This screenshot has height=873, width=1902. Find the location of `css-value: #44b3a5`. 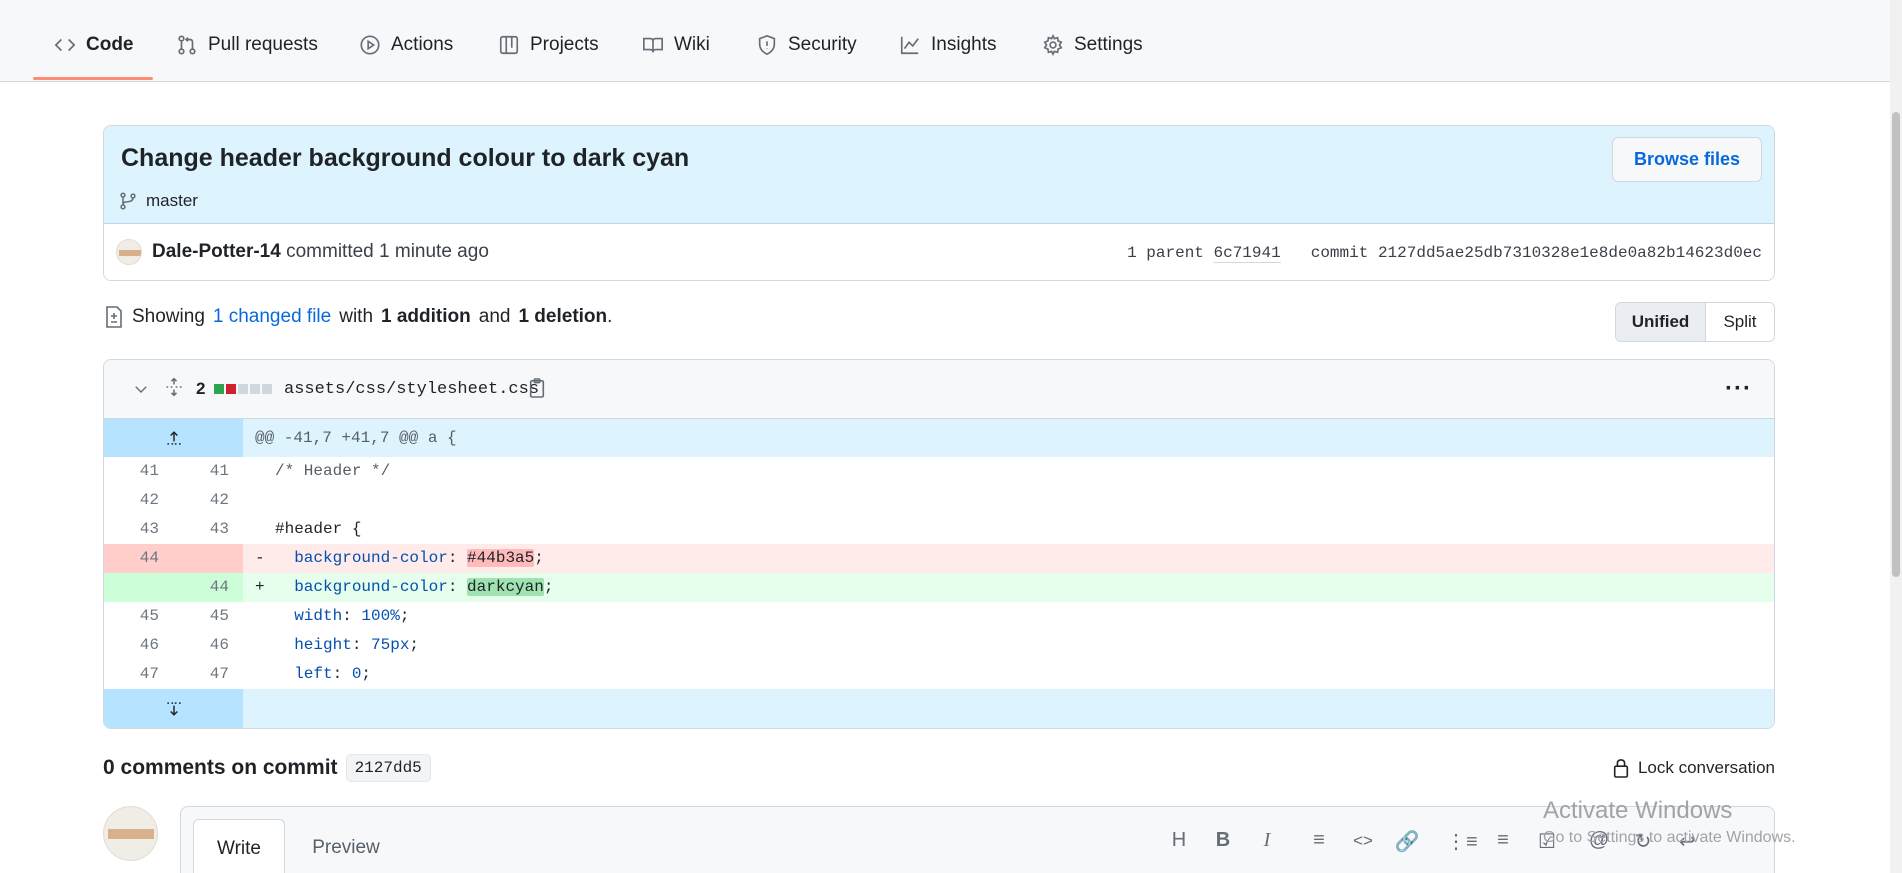

css-value: #44b3a5 is located at coordinates (501, 558).